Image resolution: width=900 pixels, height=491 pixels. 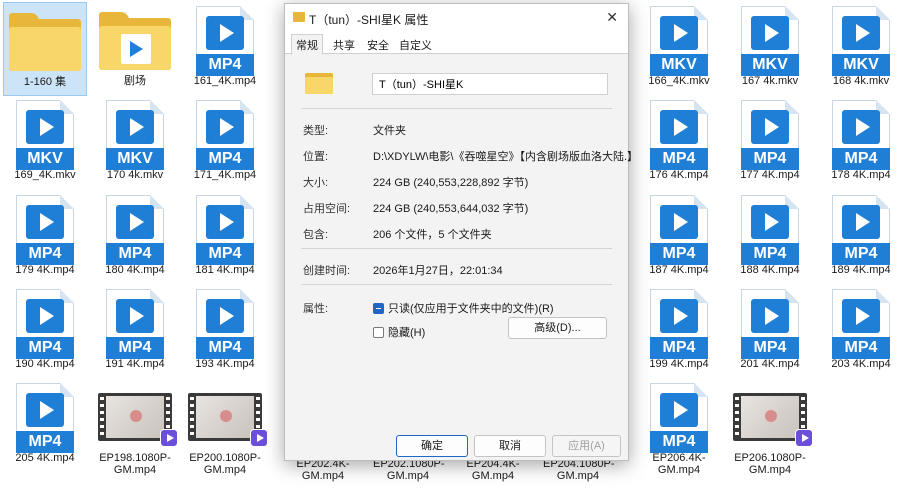 I want to click on disk-size-key: 占用空间:, so click(x=327, y=209).